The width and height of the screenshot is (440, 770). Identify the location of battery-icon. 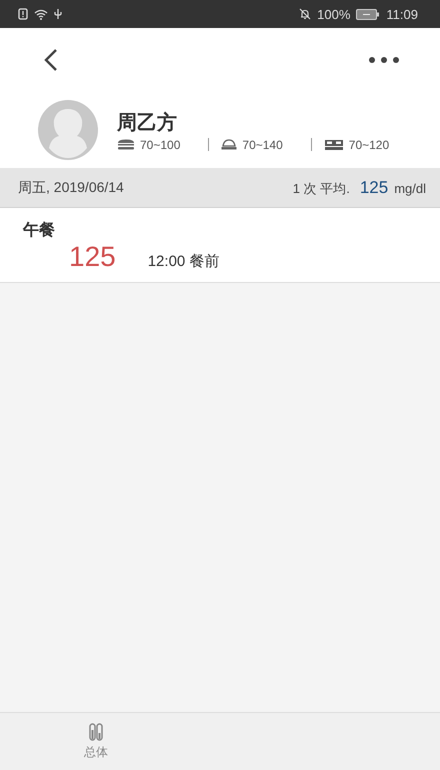
(368, 14).